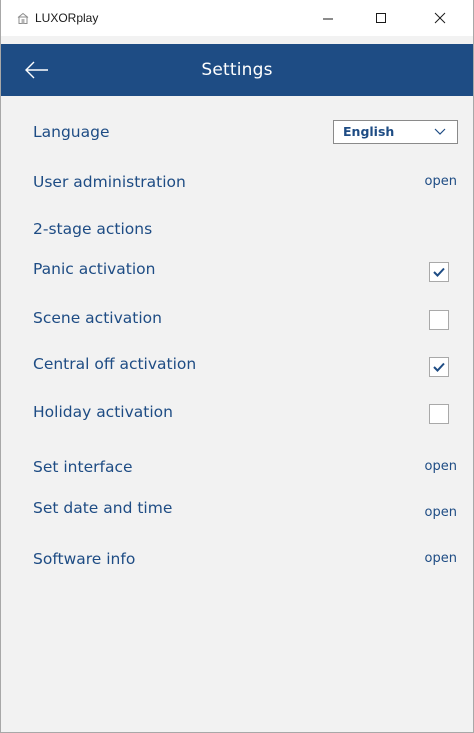 The width and height of the screenshot is (474, 733). What do you see at coordinates (103, 508) in the screenshot?
I see `set-date-time-label: Set date and time` at bounding box center [103, 508].